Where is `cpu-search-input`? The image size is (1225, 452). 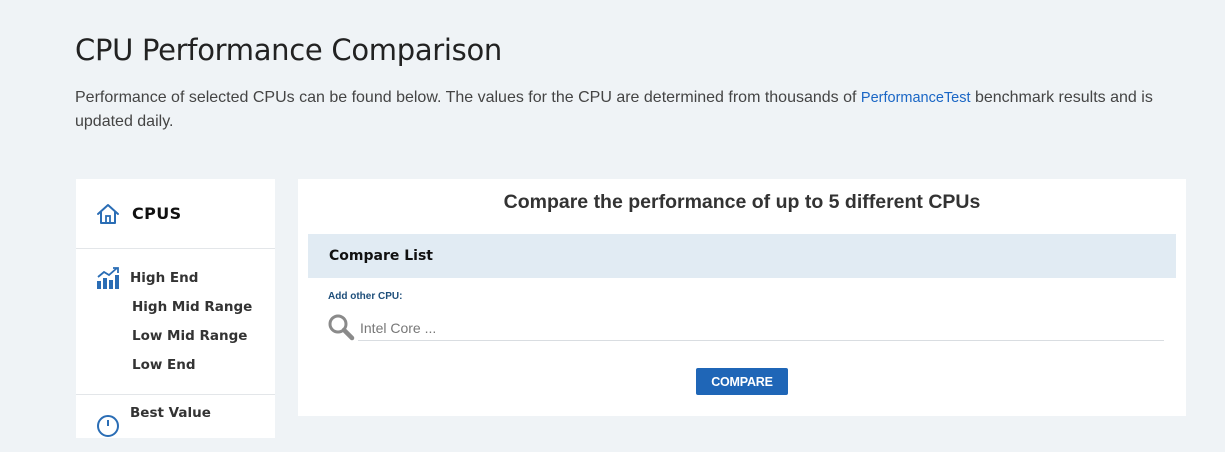
cpu-search-input is located at coordinates (761, 328).